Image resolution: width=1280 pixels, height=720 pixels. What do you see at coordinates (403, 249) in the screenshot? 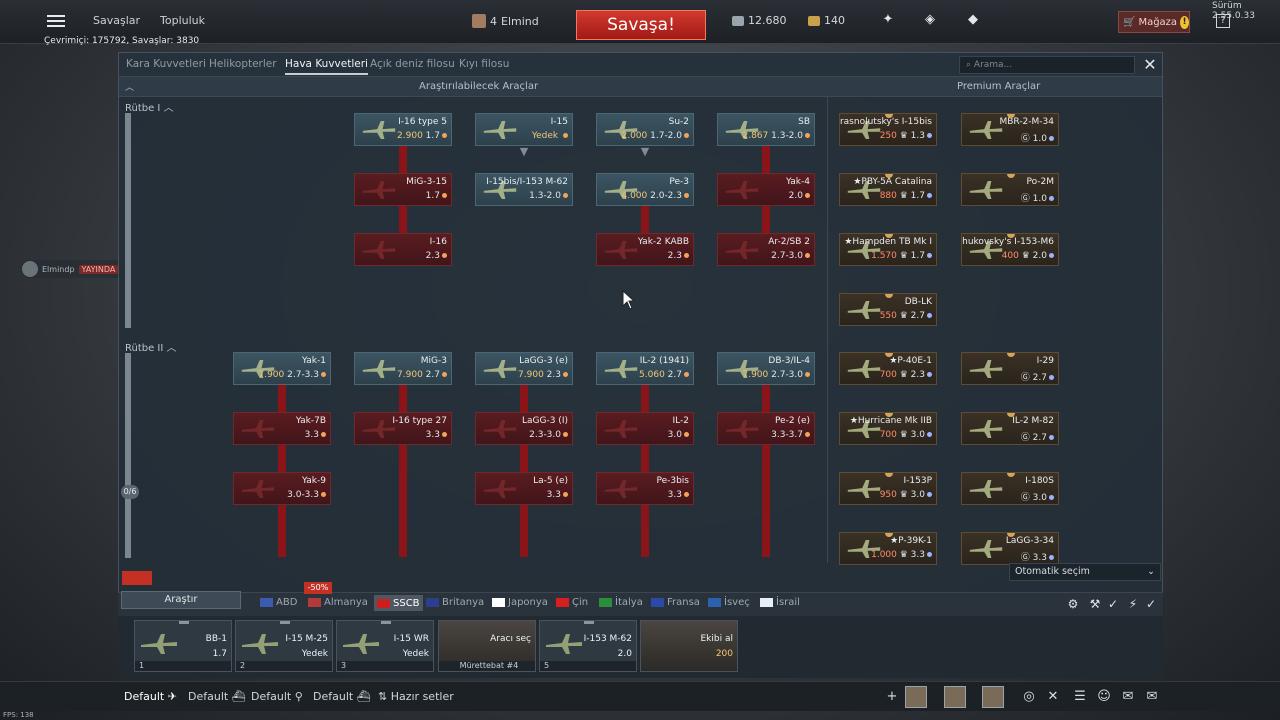
I see `vehicle-card: I-16 2.3` at bounding box center [403, 249].